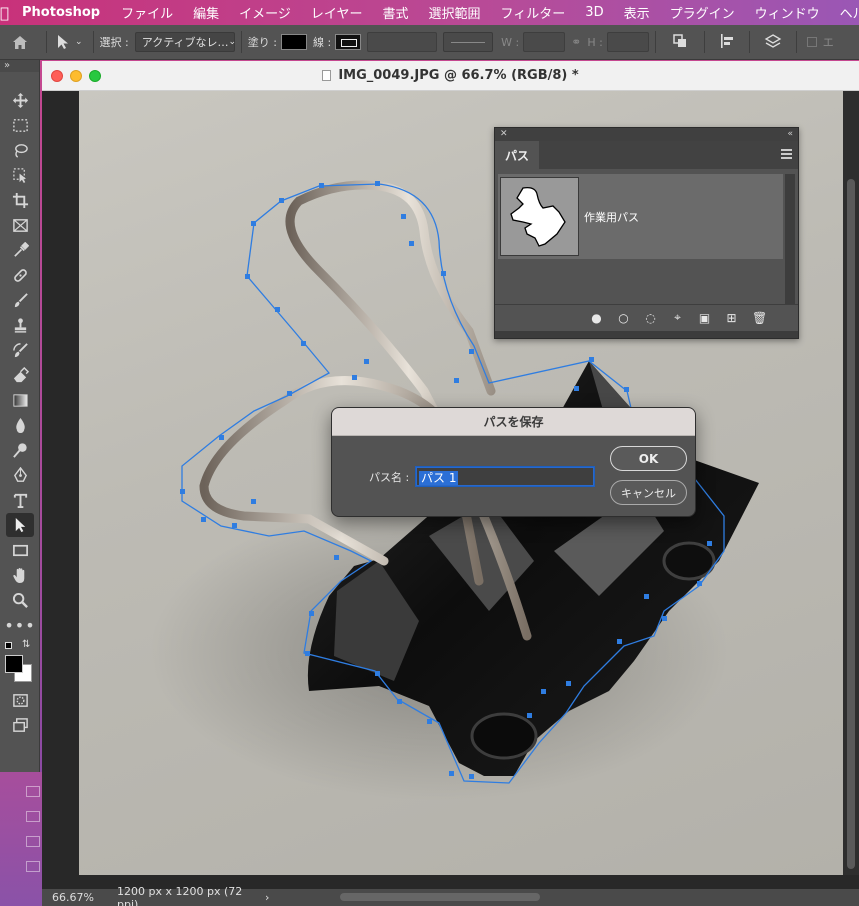  What do you see at coordinates (533, 12) in the screenshot?
I see `menu-filter: フィルター` at bounding box center [533, 12].